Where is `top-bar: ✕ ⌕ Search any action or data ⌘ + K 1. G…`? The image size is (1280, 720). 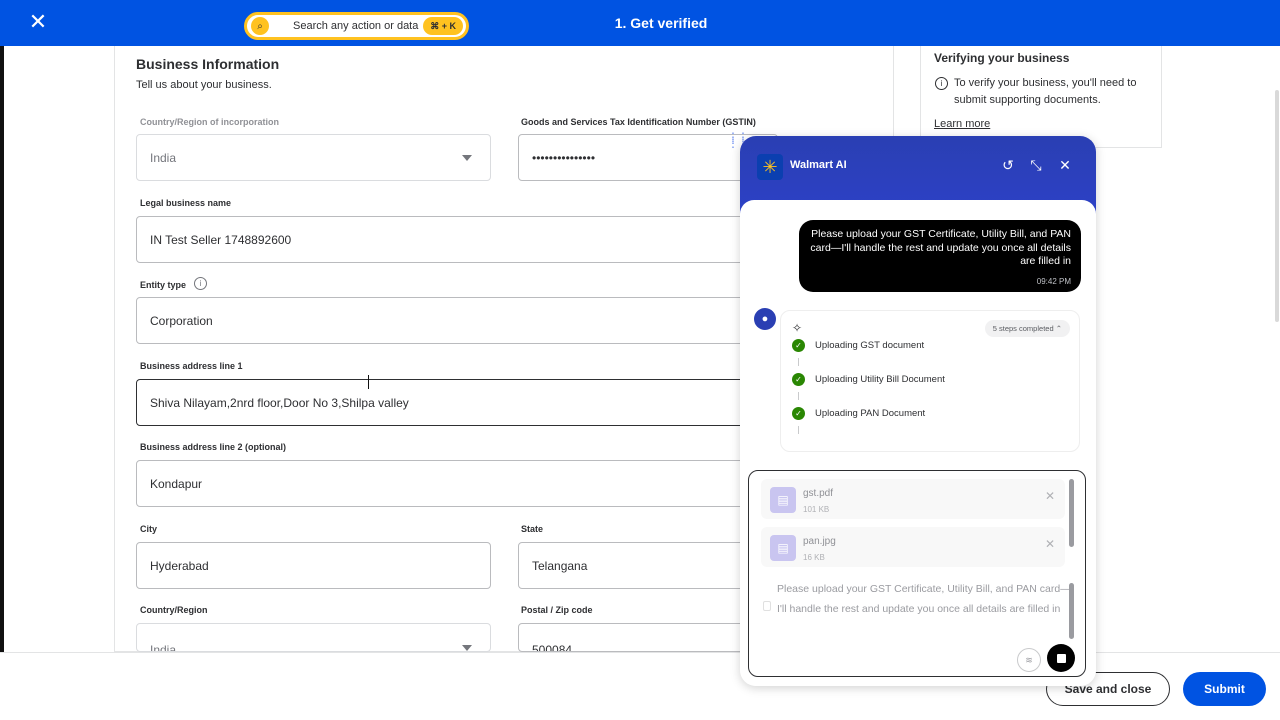 top-bar: ✕ ⌕ Search any action or data ⌘ + K 1. G… is located at coordinates (640, 23).